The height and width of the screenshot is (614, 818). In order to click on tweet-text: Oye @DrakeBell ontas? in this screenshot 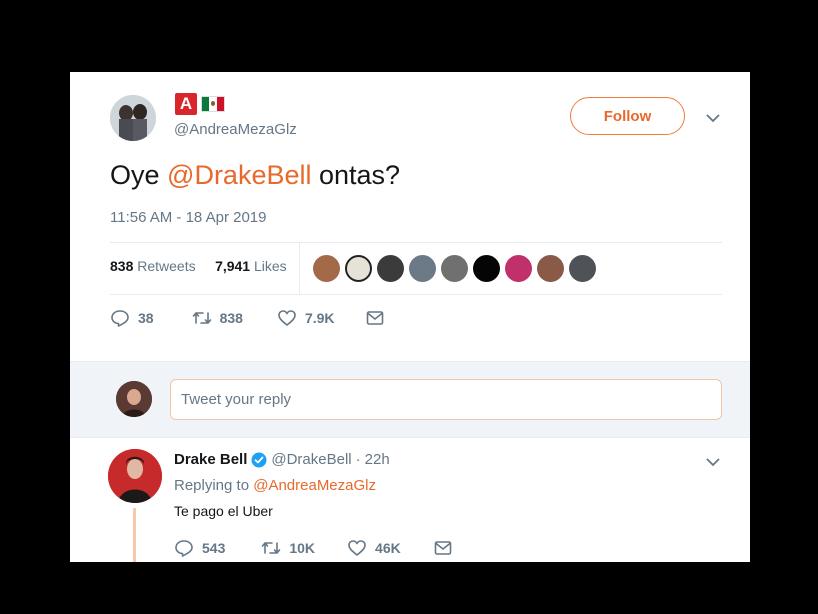, I will do `click(255, 175)`.